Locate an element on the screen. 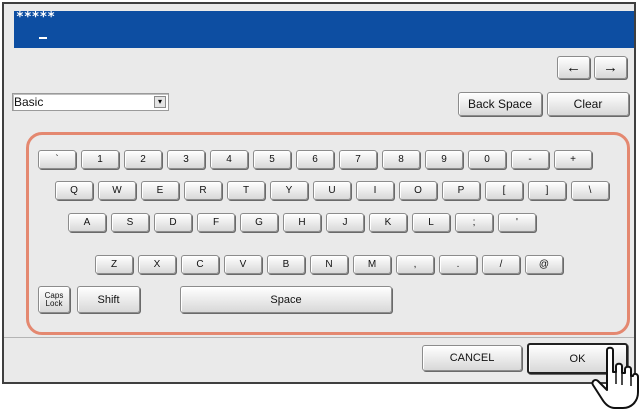 The image size is (639, 414). key: 5 is located at coordinates (272, 159).